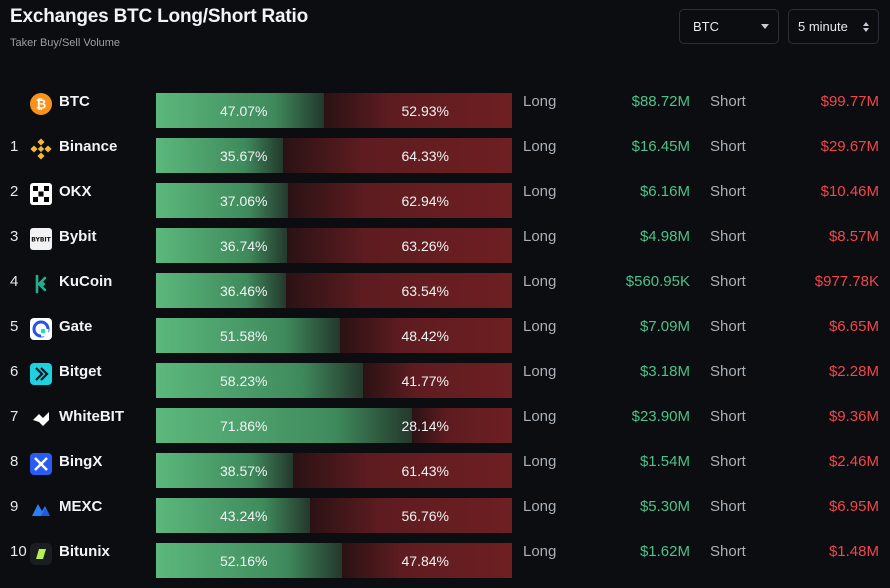 The width and height of the screenshot is (890, 588). What do you see at coordinates (457, 425) in the screenshot?
I see `short-bar: 28.14%` at bounding box center [457, 425].